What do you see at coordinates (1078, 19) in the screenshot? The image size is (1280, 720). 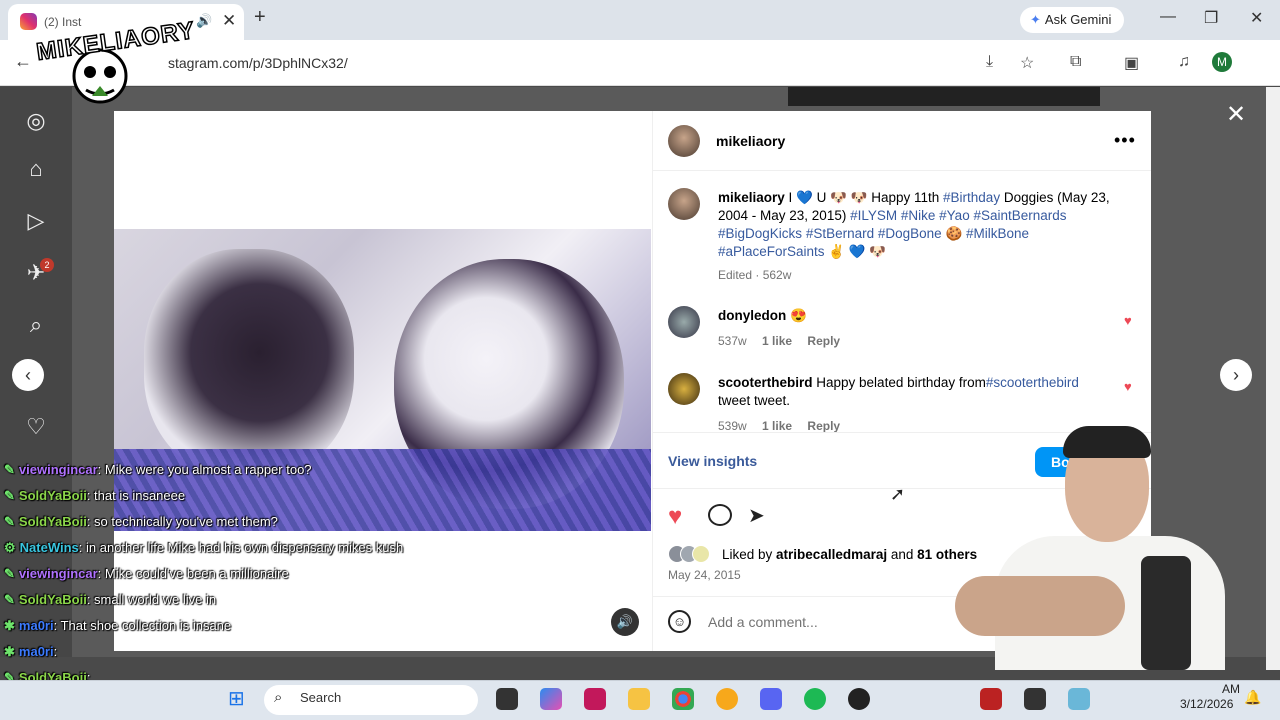 I see `ask-gemini-label: Ask Gemini` at bounding box center [1078, 19].